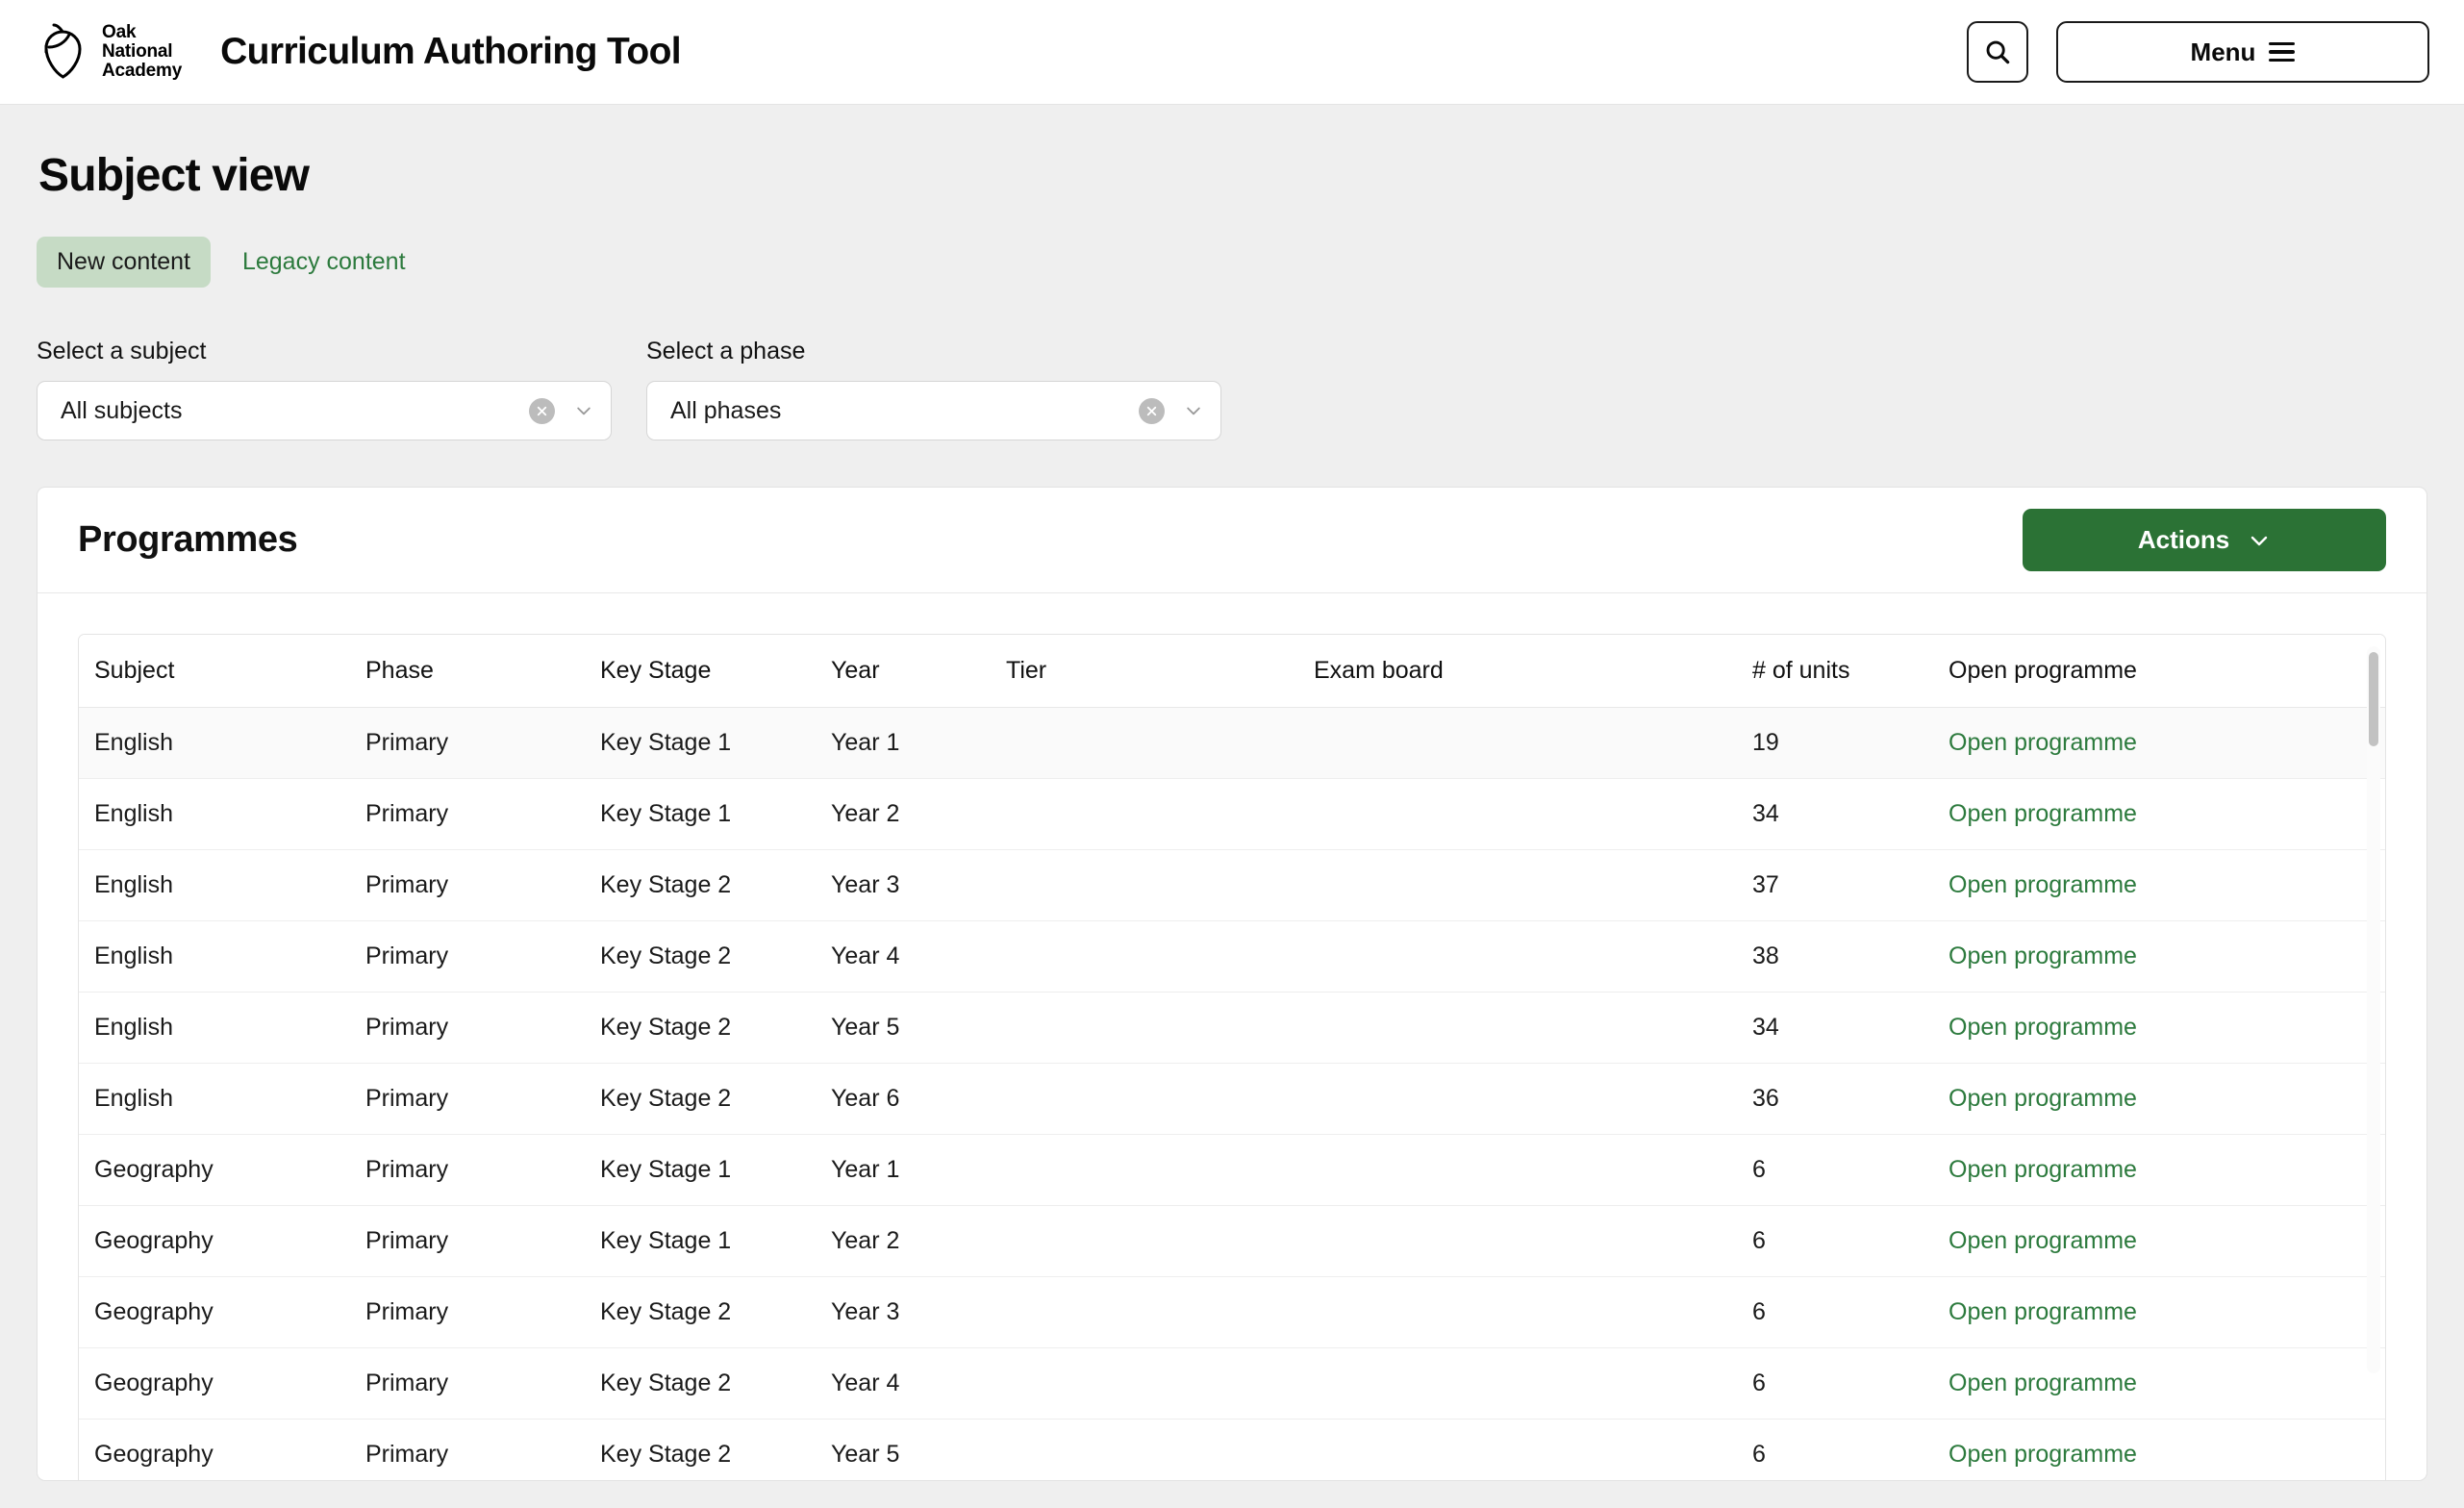  What do you see at coordinates (1850, 1028) in the screenshot?
I see `cell-units: 34` at bounding box center [1850, 1028].